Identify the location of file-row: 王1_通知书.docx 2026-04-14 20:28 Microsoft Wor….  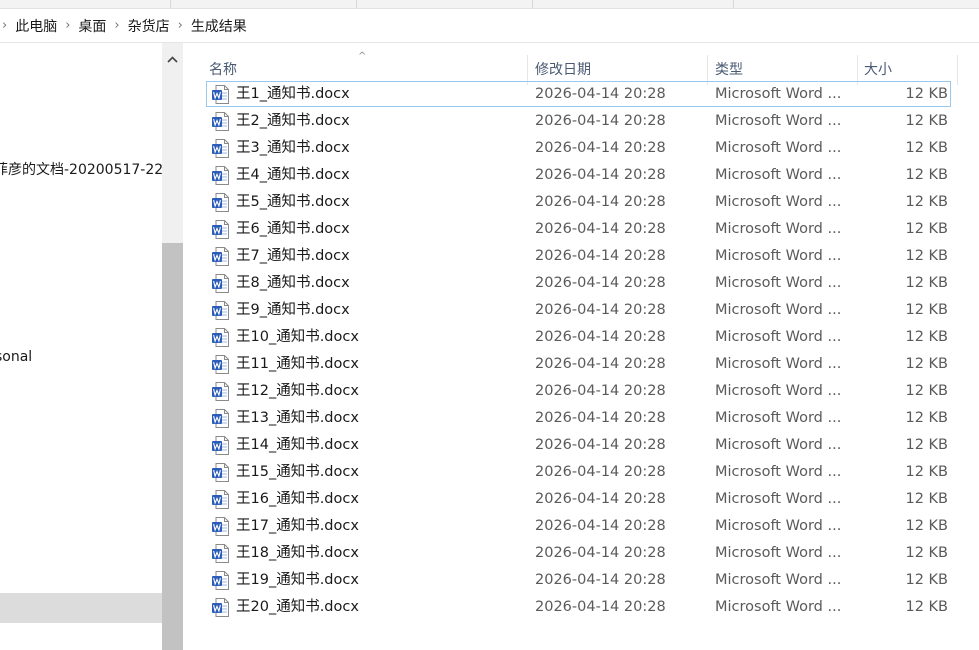
(578, 94).